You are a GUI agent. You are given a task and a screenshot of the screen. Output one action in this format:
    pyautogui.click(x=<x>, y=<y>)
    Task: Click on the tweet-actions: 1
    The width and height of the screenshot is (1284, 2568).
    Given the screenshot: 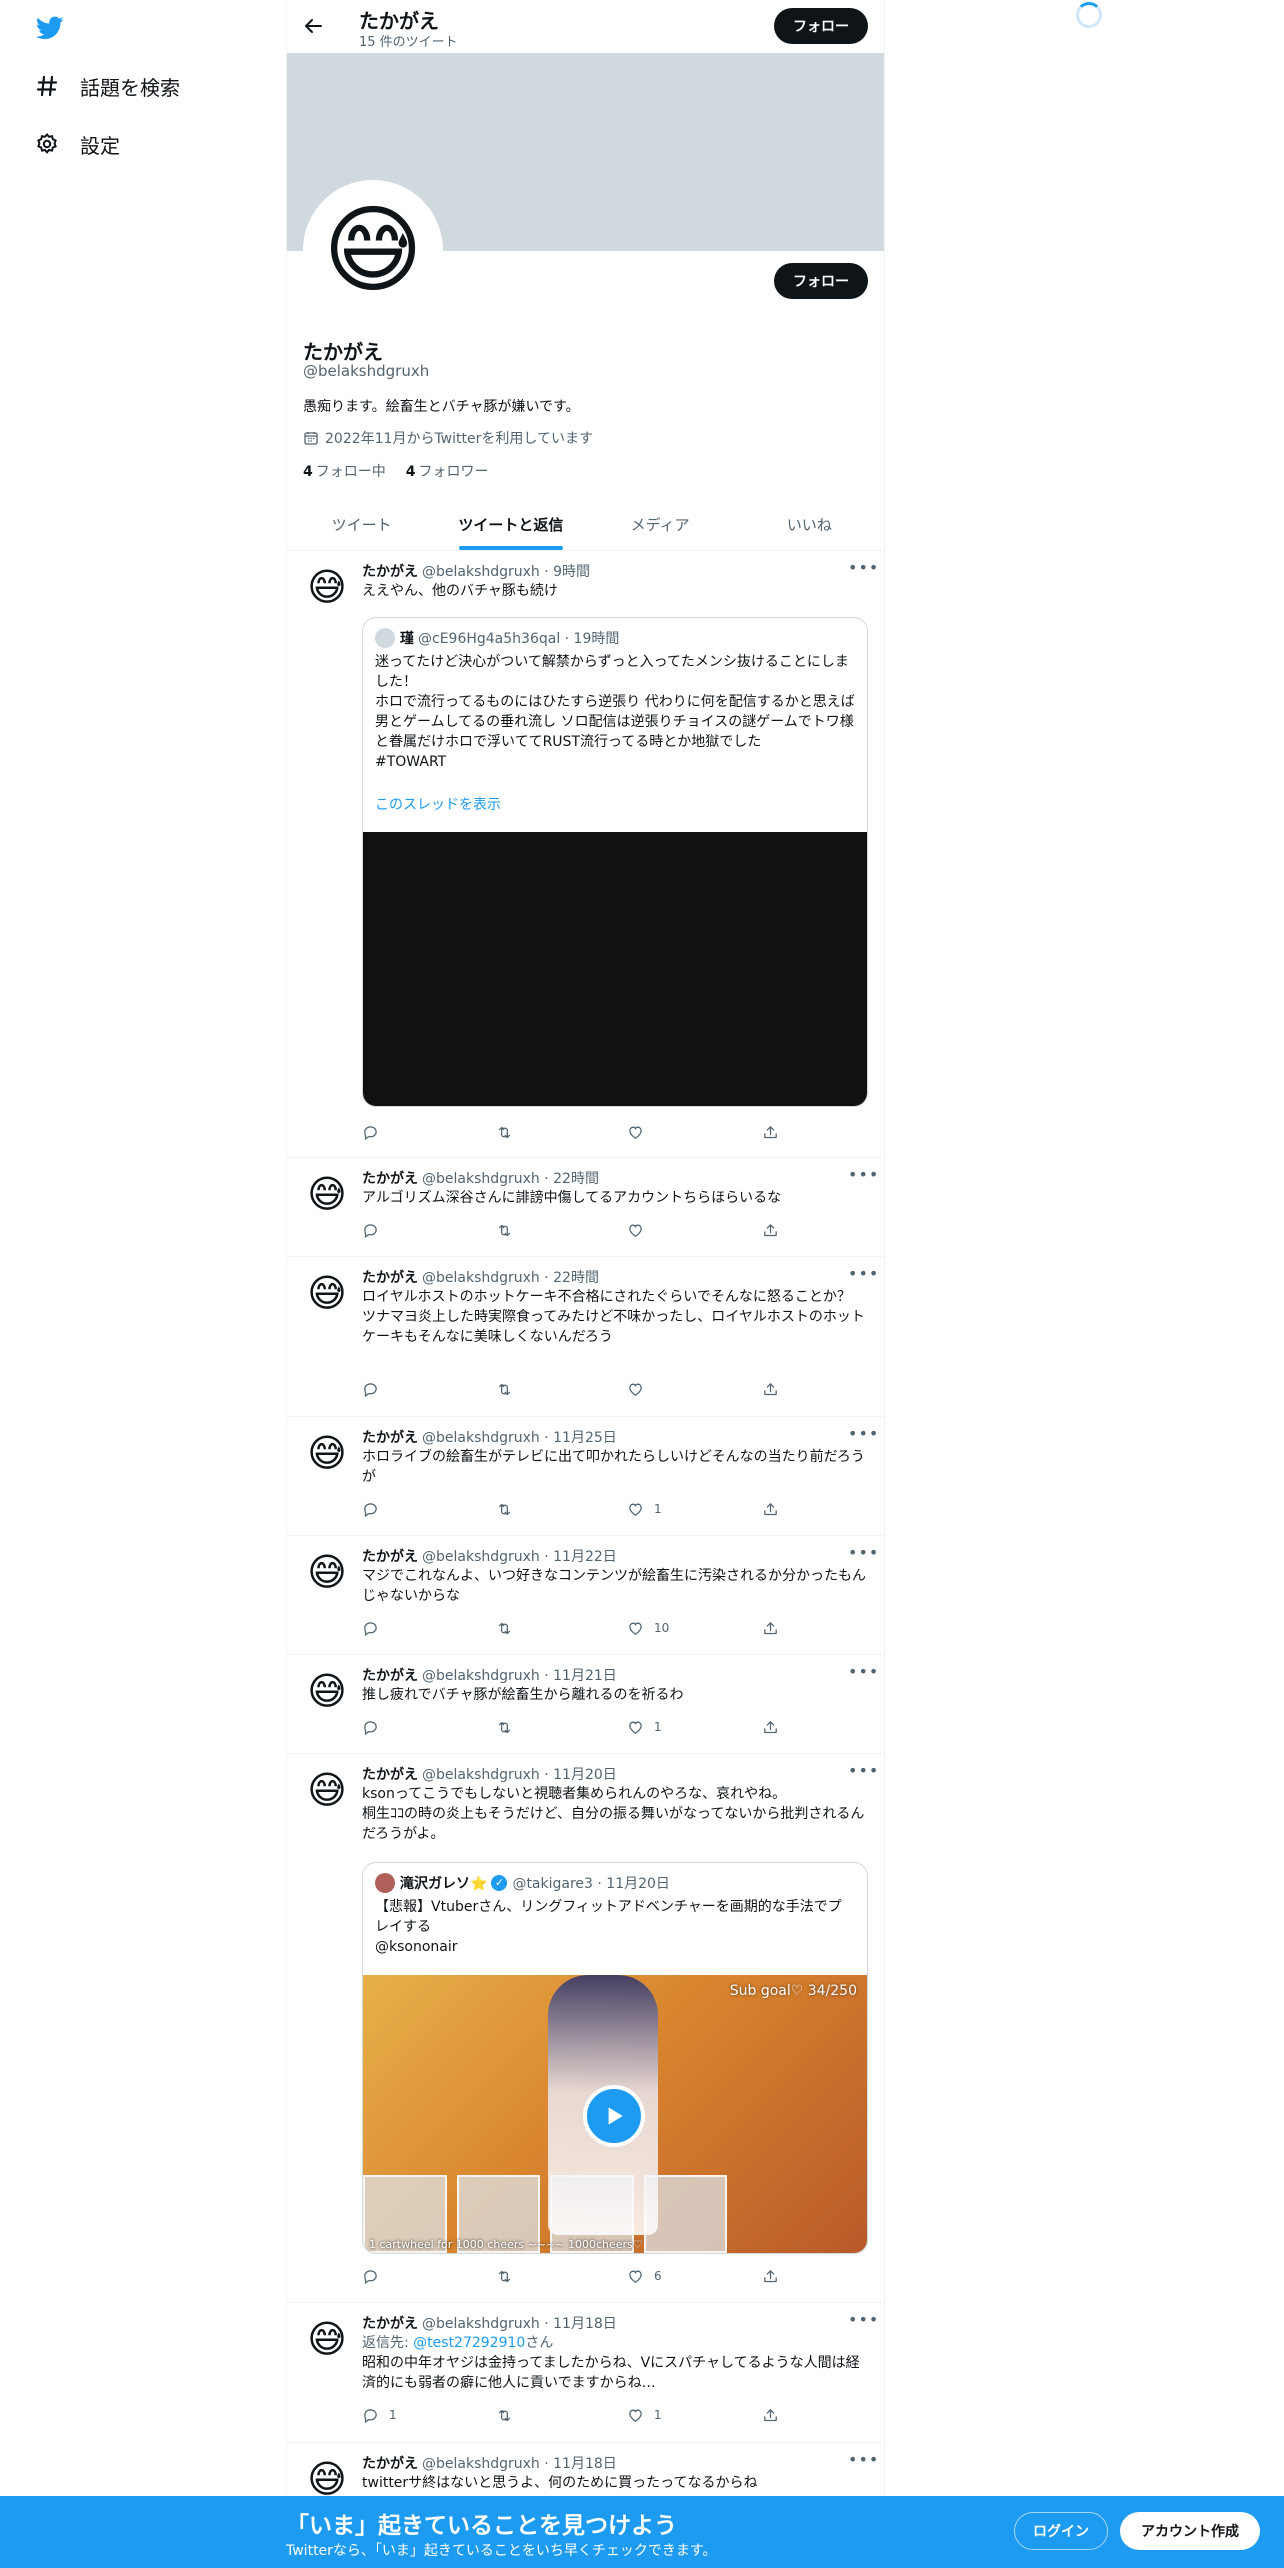 What is the action you would take?
    pyautogui.click(x=572, y=1509)
    